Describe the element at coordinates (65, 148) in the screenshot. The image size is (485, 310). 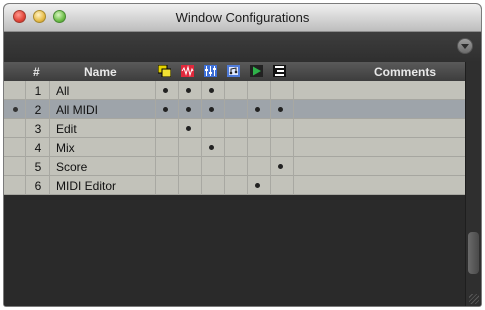
I see `row-name: Mix` at that location.